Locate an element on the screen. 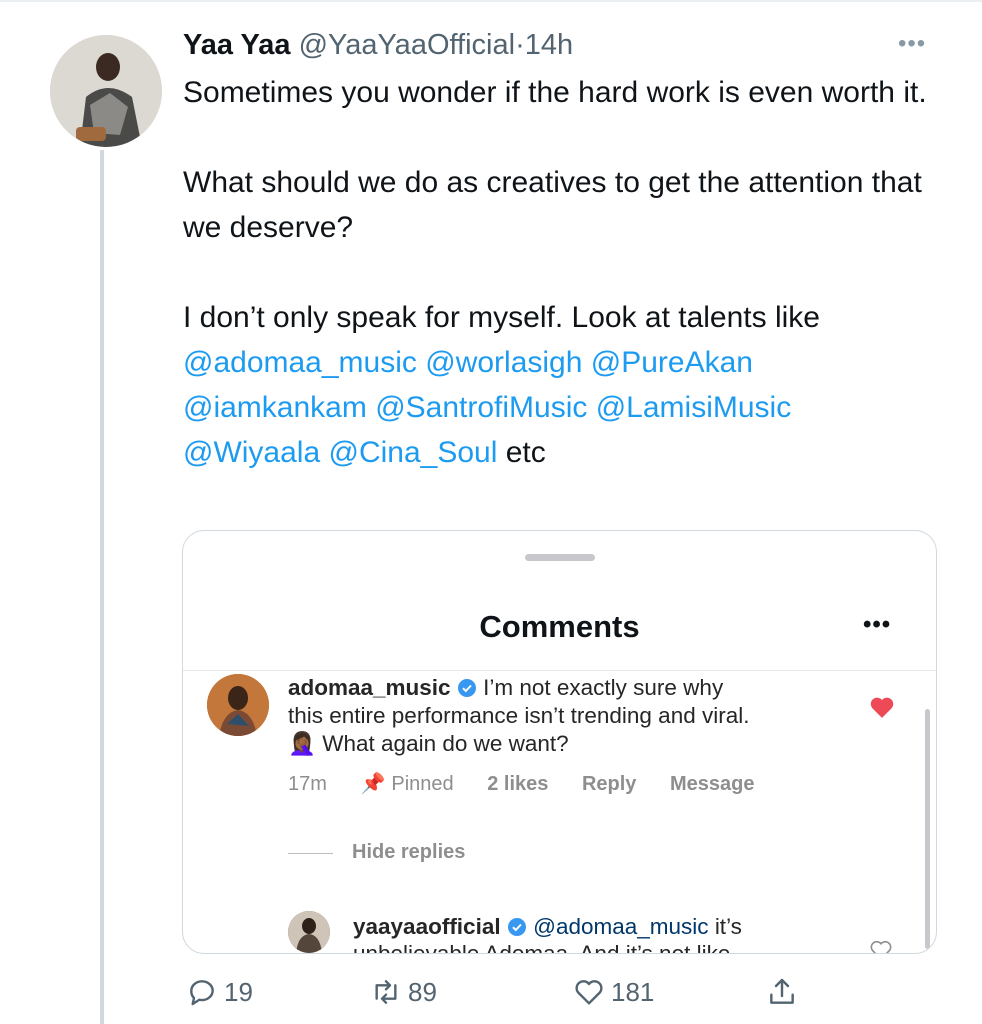 The image size is (982, 1024). tweet-header: Yaa Yaa @YaaYaaOfficial·14h is located at coordinates (378, 45).